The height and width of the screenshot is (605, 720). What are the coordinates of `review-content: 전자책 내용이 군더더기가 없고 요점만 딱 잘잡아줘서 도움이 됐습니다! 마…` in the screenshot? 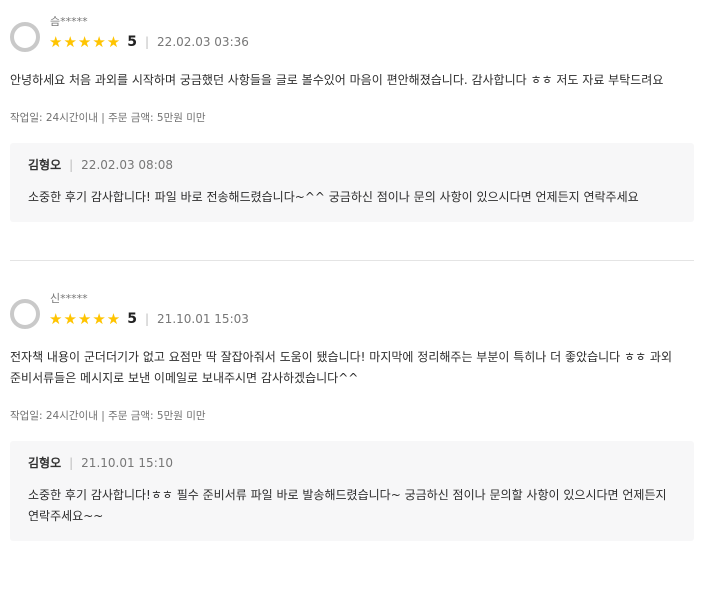 It's located at (341, 367).